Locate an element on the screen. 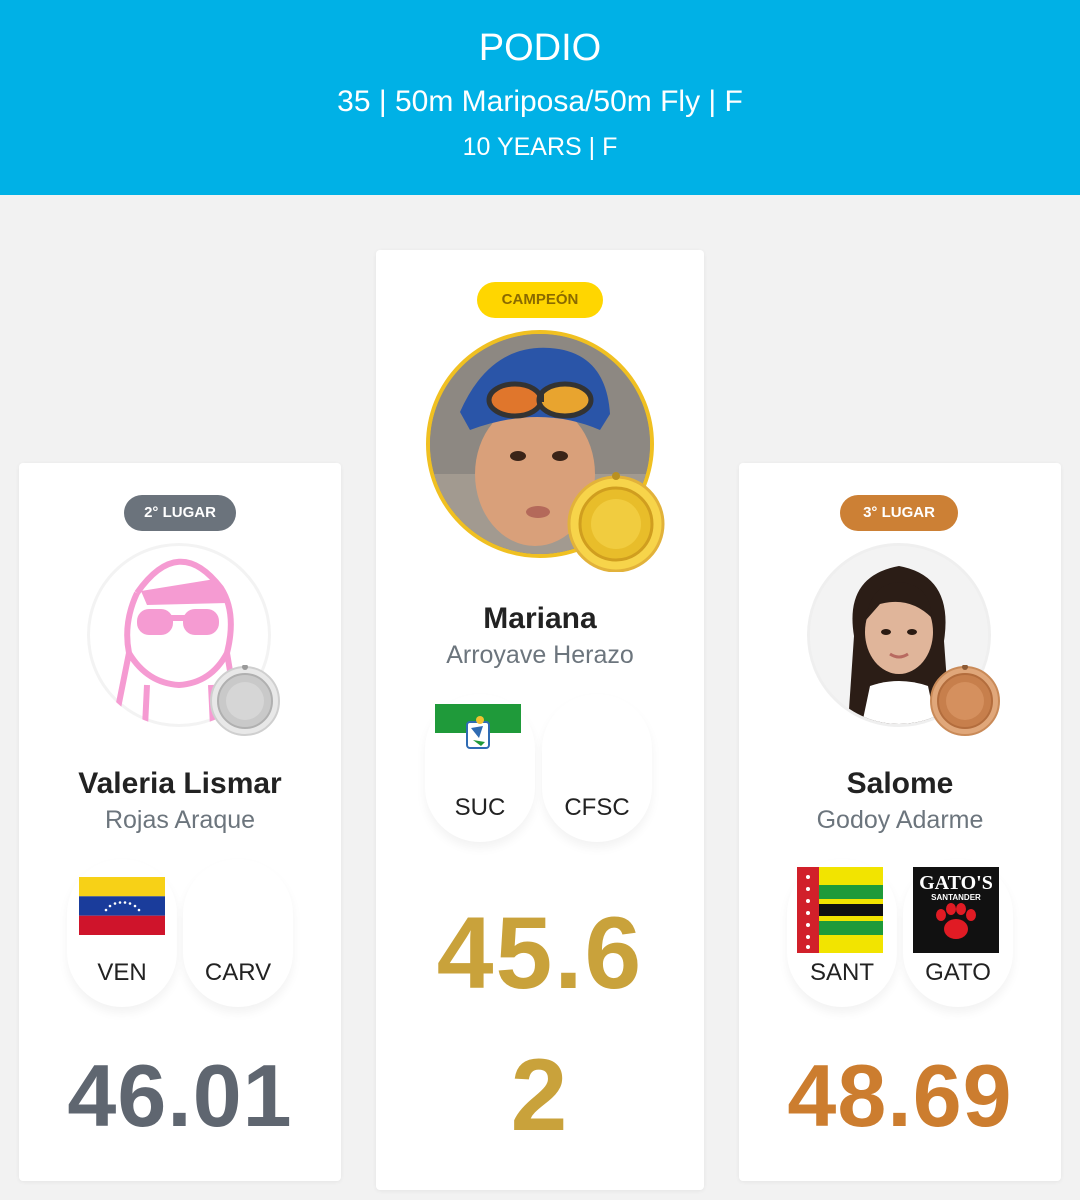  chip-label: CARV is located at coordinates (238, 972).